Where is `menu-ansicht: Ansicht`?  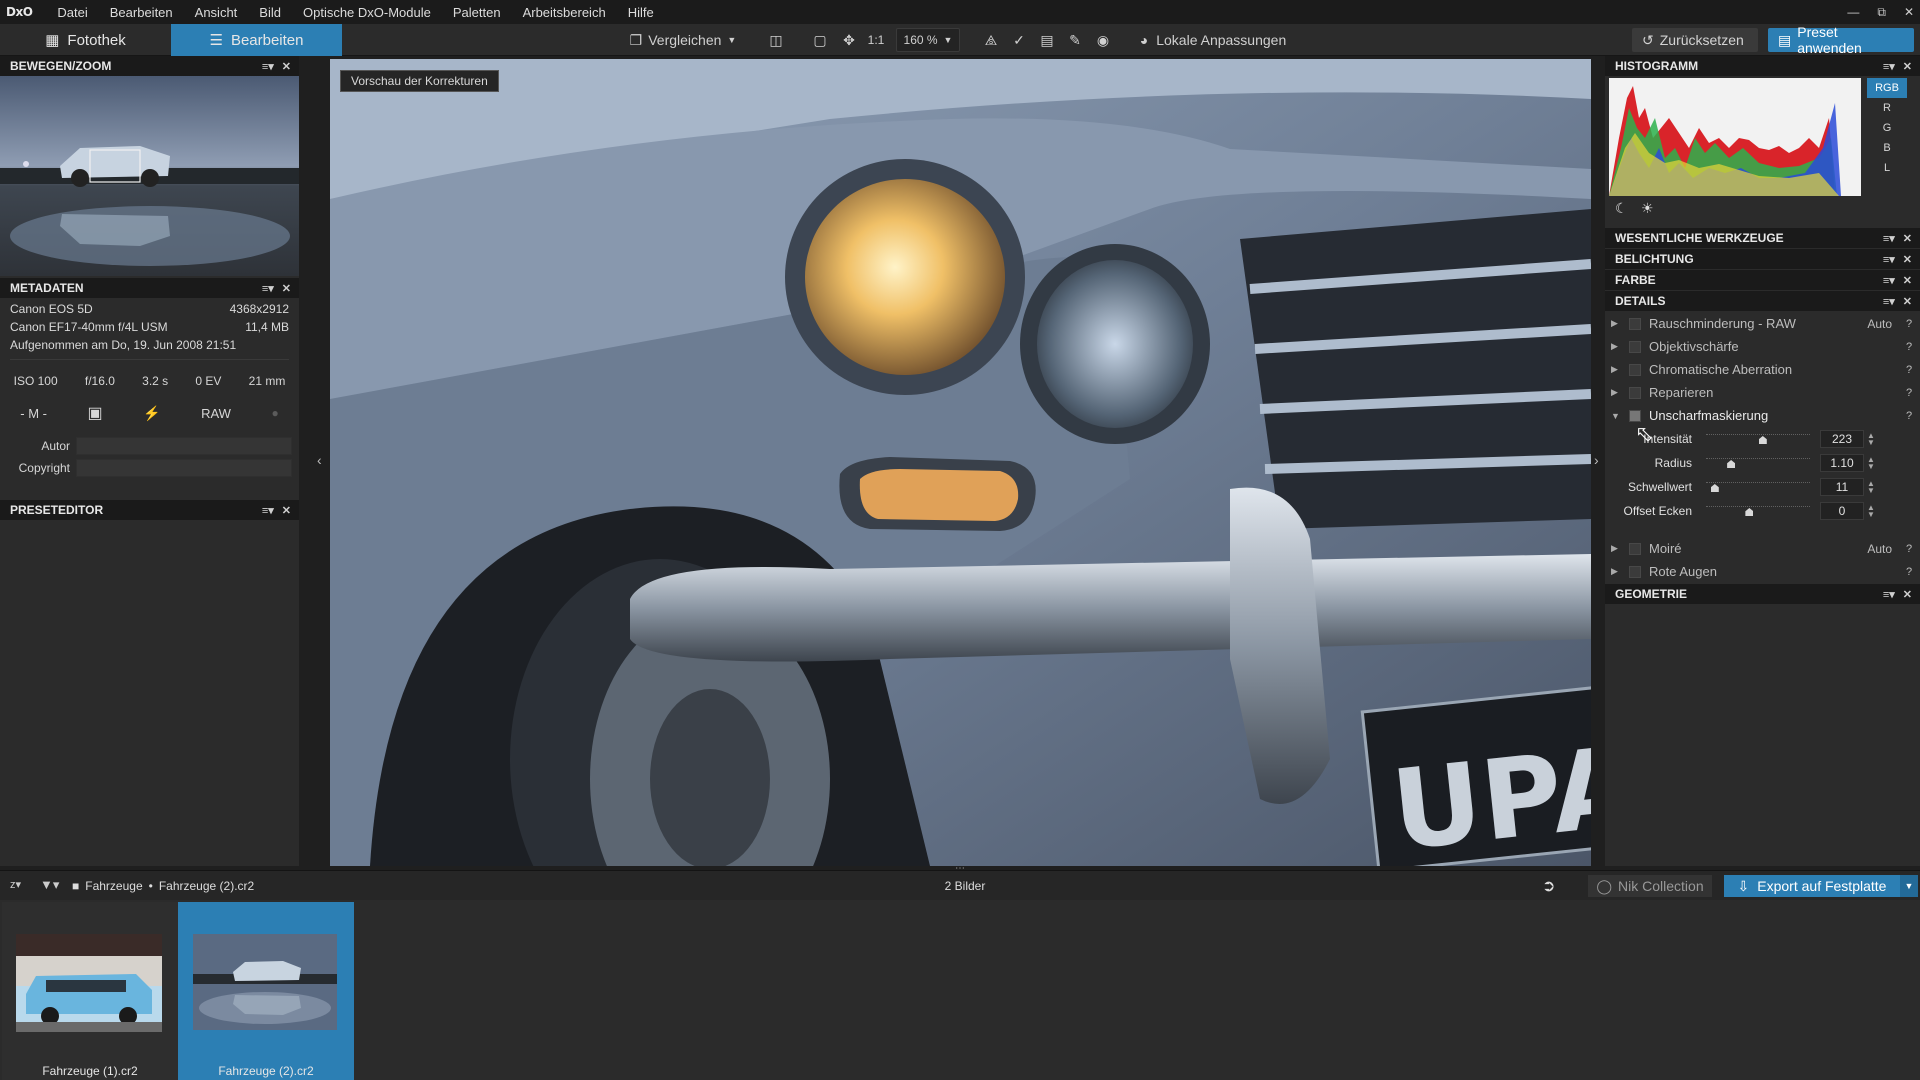
menu-ansicht: Ansicht is located at coordinates (216, 12).